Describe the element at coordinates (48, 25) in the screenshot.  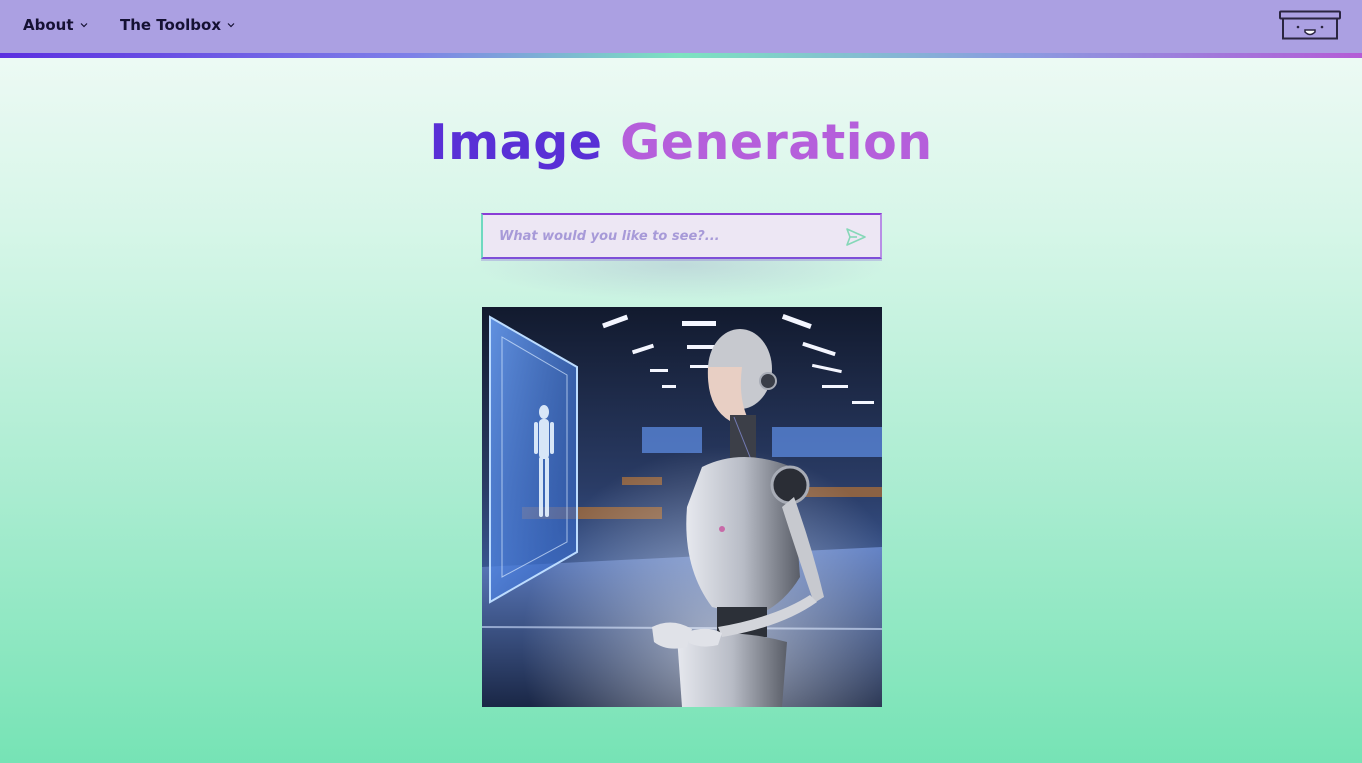
I see `nav-item-about-label: About` at that location.